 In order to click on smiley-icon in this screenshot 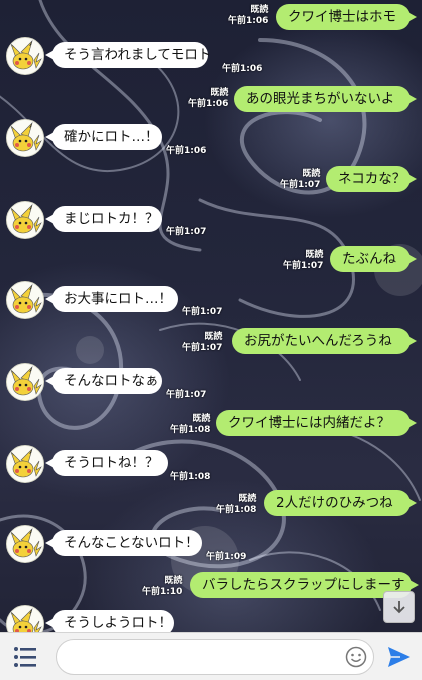, I will do `click(356, 657)`.